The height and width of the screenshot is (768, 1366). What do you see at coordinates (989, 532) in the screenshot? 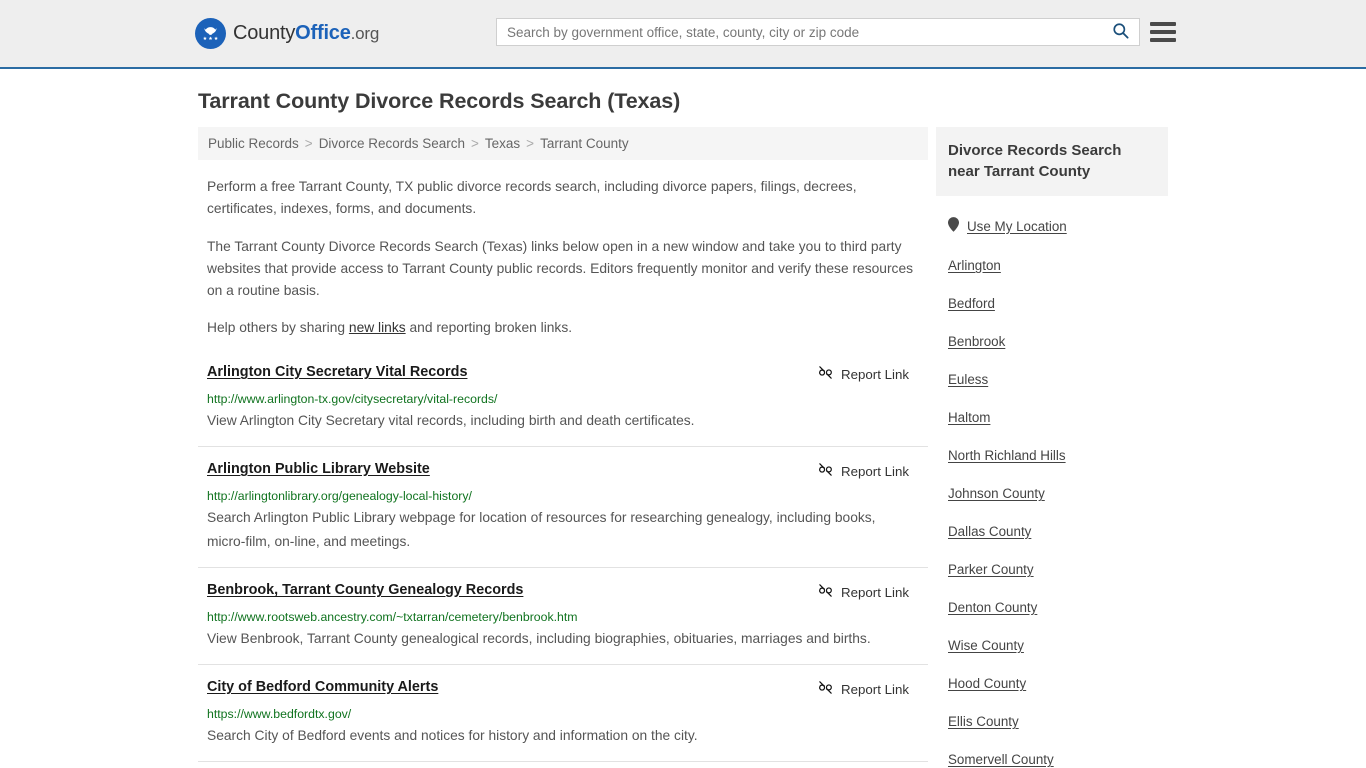
I see `sidebar-item-dallas-county: Dallas County` at bounding box center [989, 532].